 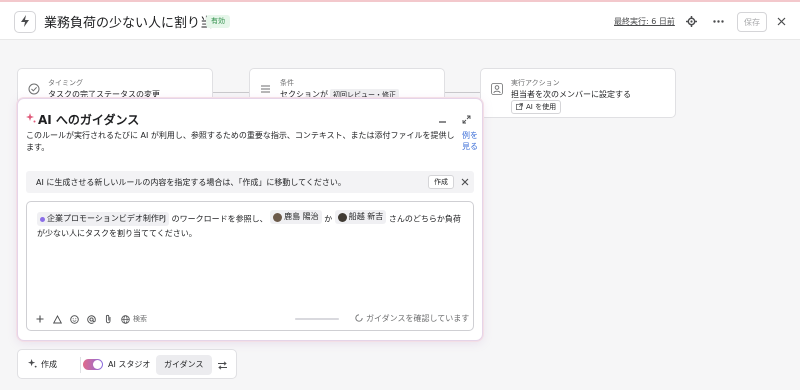 I want to click on editor-toolbar: 検索, so click(x=91, y=319).